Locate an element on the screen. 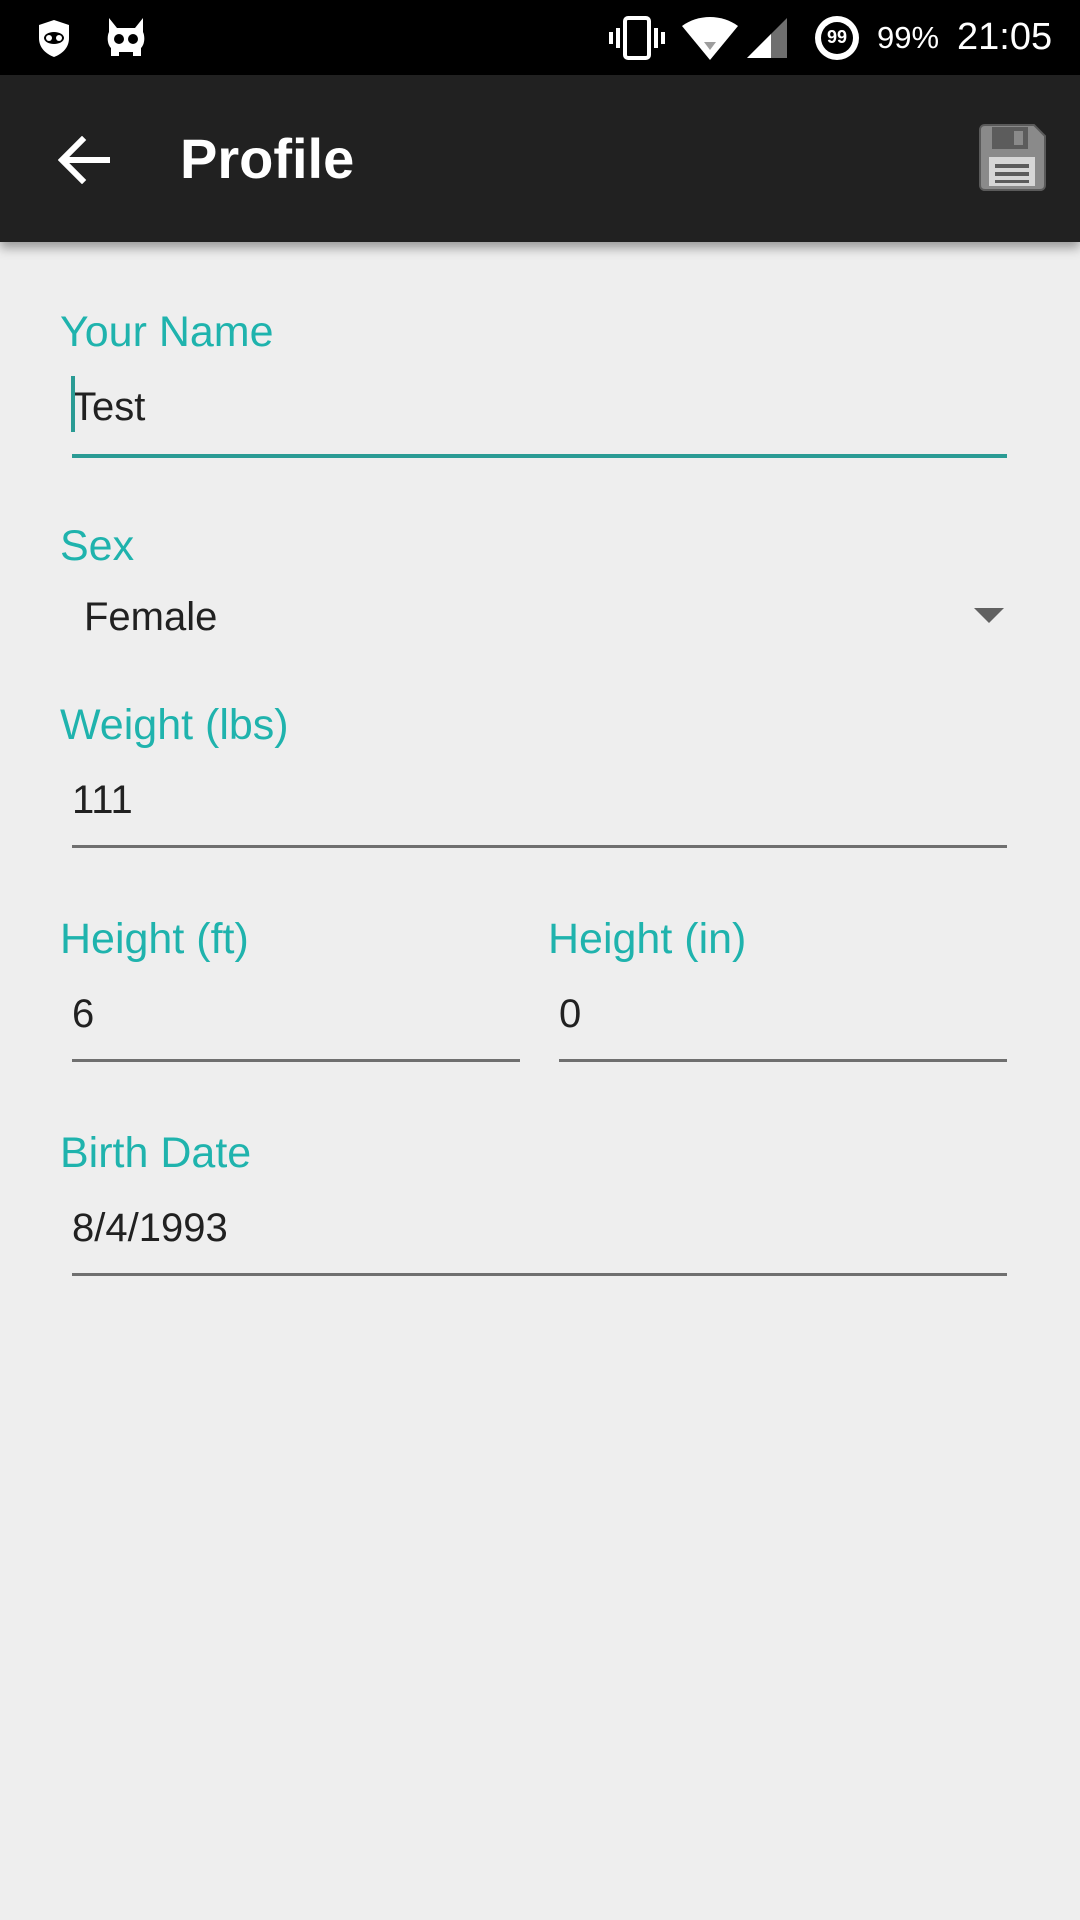  birth-date-input: 8/4/1993 is located at coordinates (539, 1228).